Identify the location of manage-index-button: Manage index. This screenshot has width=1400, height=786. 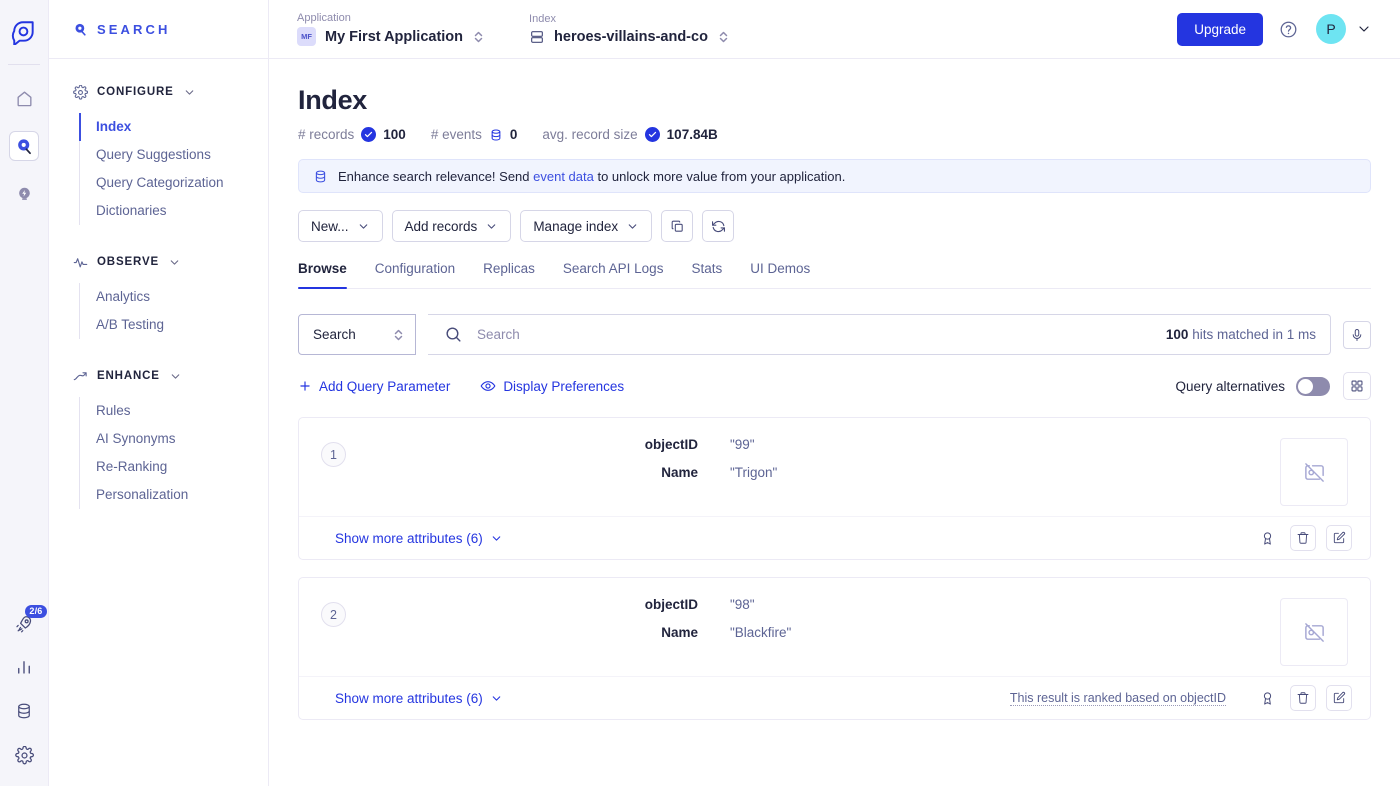
(586, 226).